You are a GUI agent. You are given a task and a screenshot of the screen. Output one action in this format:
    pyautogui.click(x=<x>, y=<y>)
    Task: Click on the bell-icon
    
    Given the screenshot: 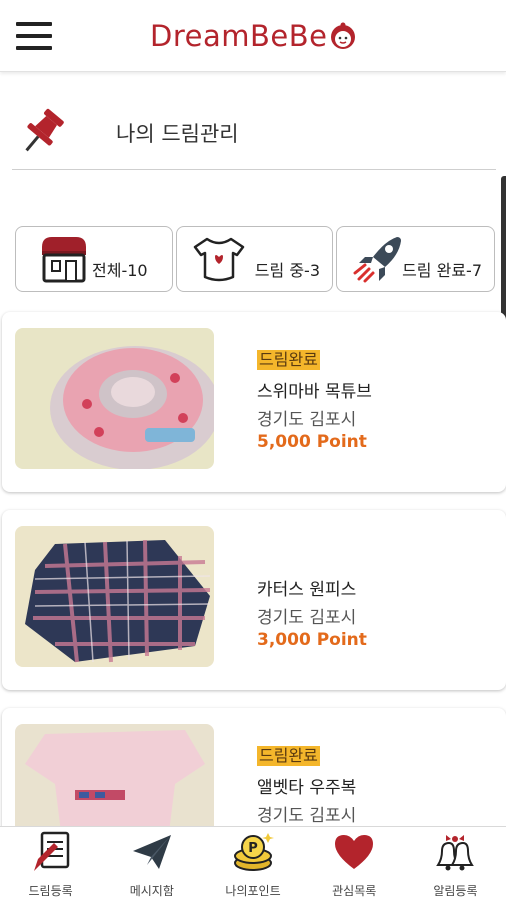 What is the action you would take?
    pyautogui.click(x=455, y=853)
    